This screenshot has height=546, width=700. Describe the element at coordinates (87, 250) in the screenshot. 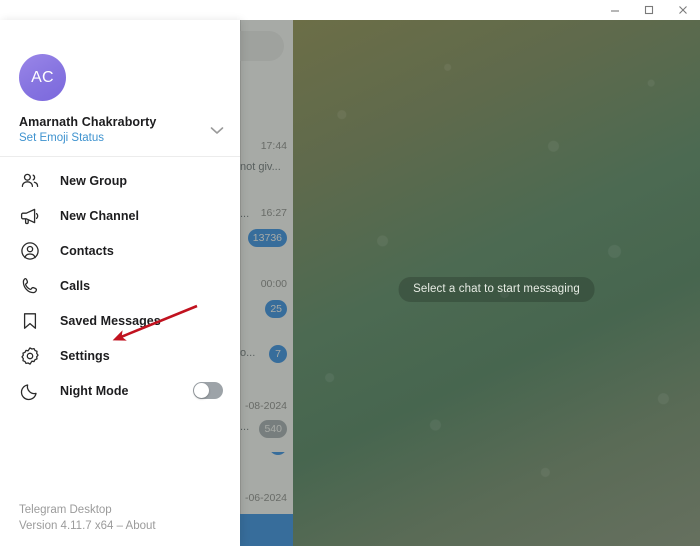

I see `menu-item-label: Contacts` at that location.